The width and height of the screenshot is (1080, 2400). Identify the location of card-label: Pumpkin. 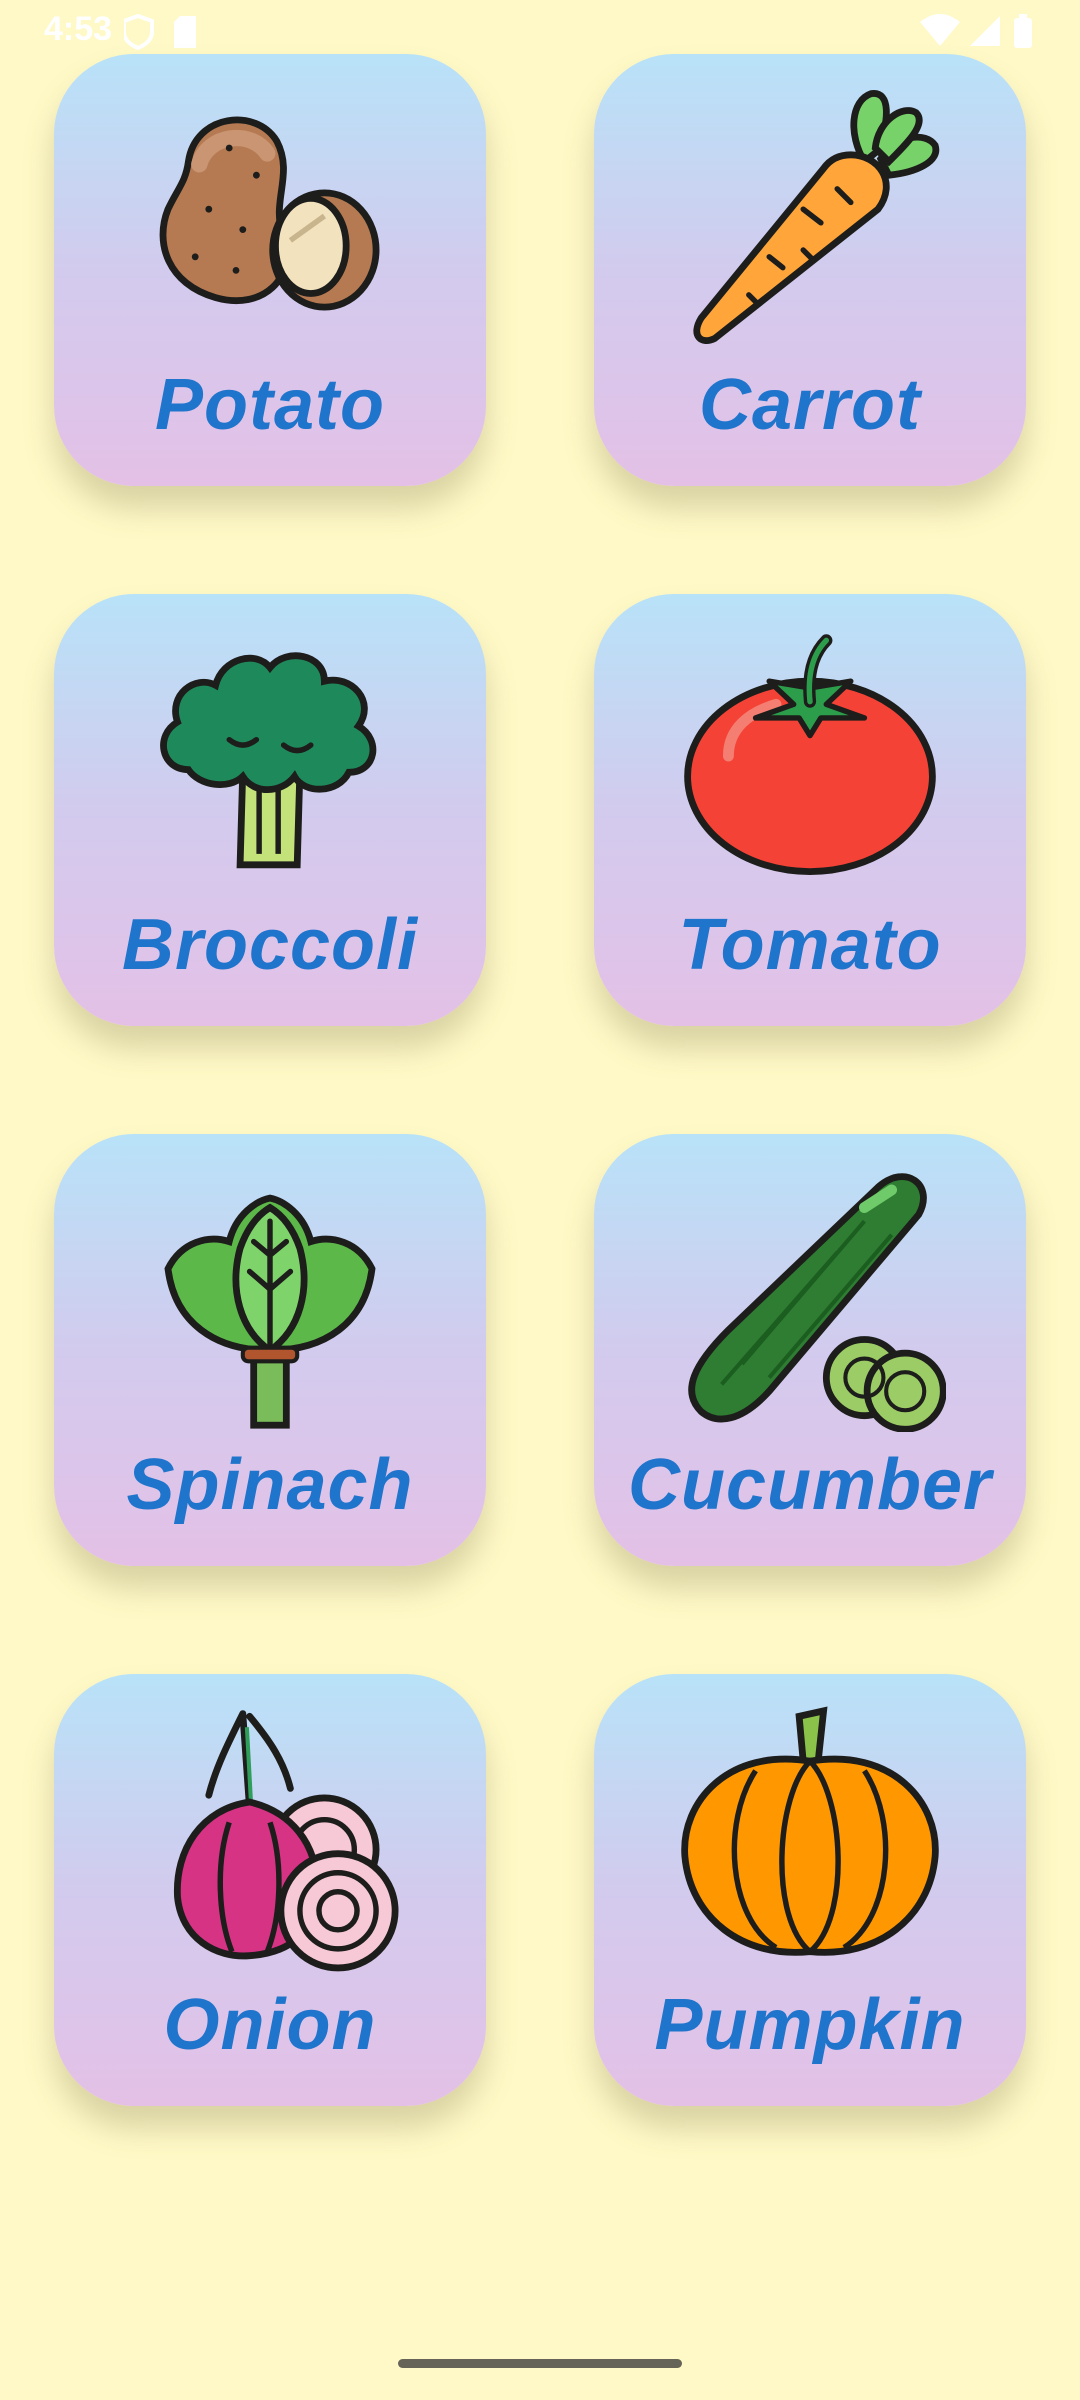
(810, 2025).